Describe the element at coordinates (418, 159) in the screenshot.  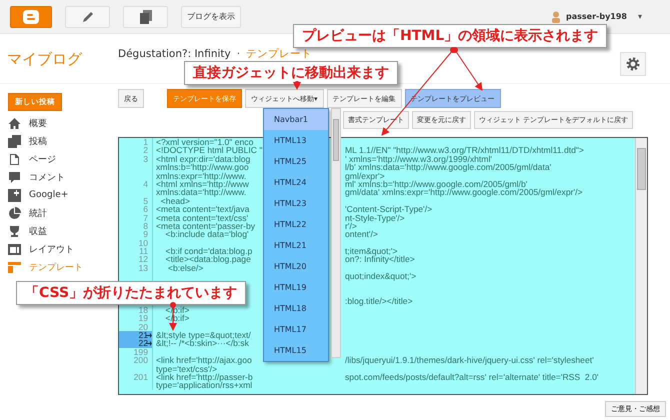
I see `code-line: ' xmlns='http://www.w3.org/1999/xhtml'` at that location.